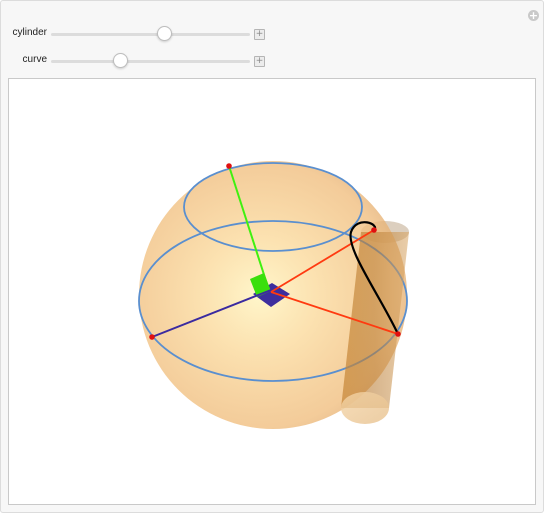  I want to click on curve-label: curve, so click(34, 59).